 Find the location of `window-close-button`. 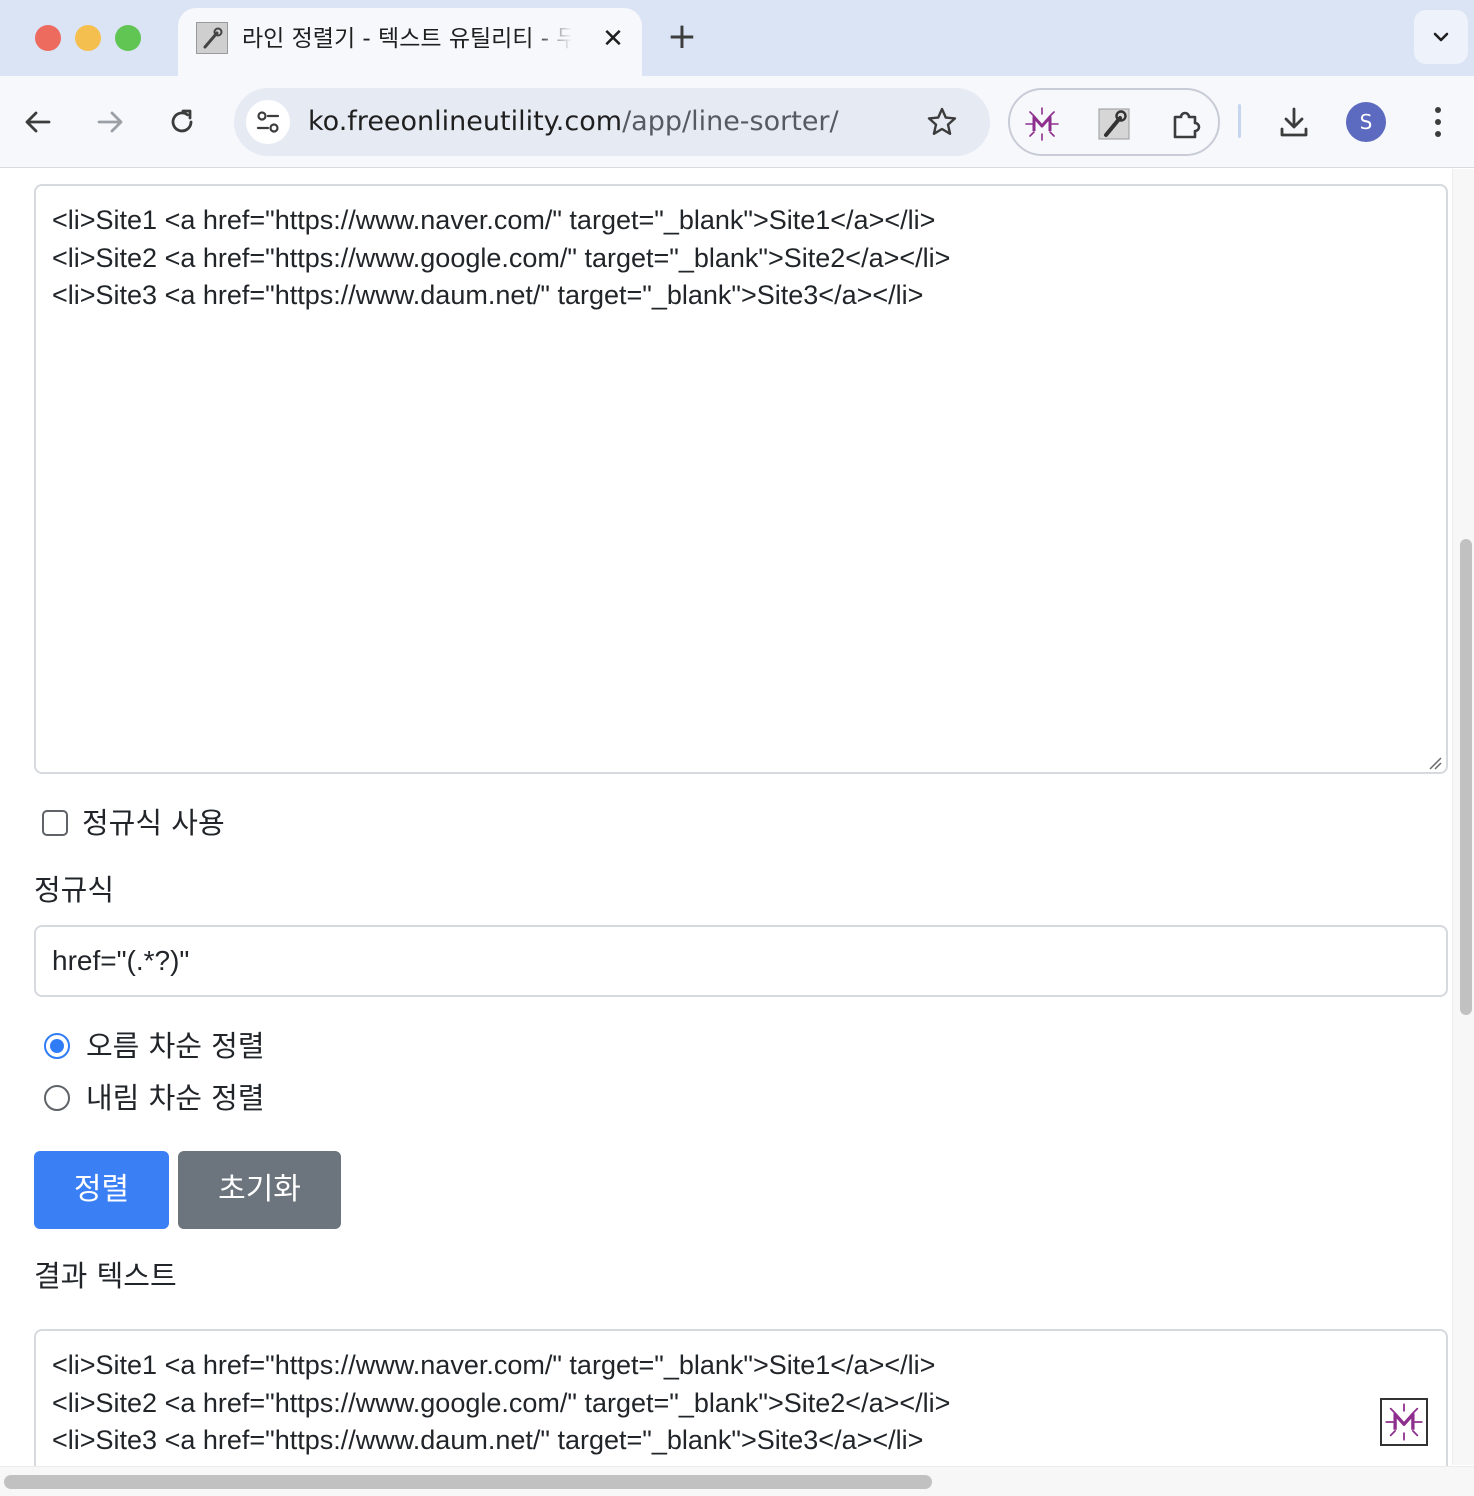

window-close-button is located at coordinates (48, 38).